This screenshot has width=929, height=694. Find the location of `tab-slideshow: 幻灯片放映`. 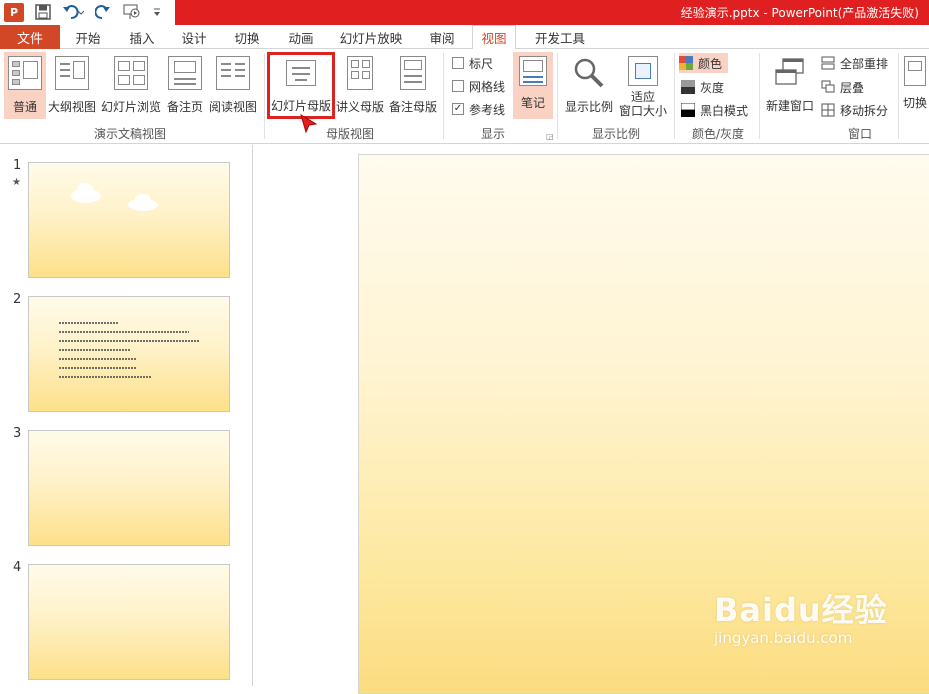

tab-slideshow: 幻灯片放映 is located at coordinates (371, 37).